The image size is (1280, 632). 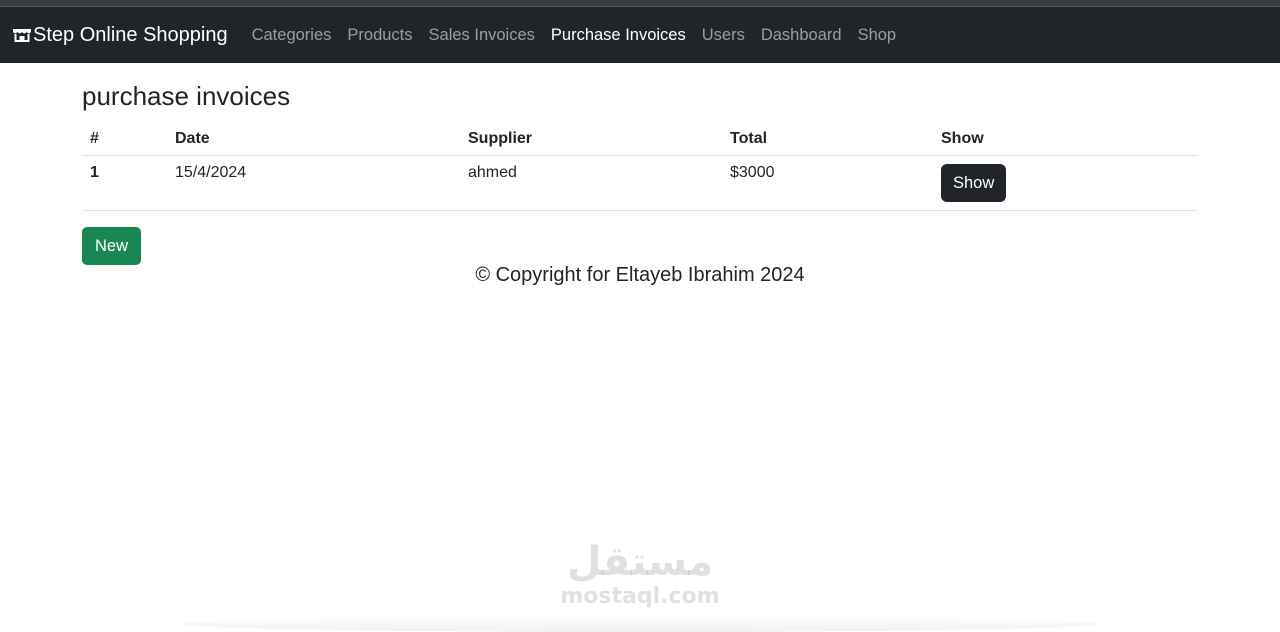 What do you see at coordinates (130, 34) in the screenshot?
I see `brand-label: Step Online Shopping` at bounding box center [130, 34].